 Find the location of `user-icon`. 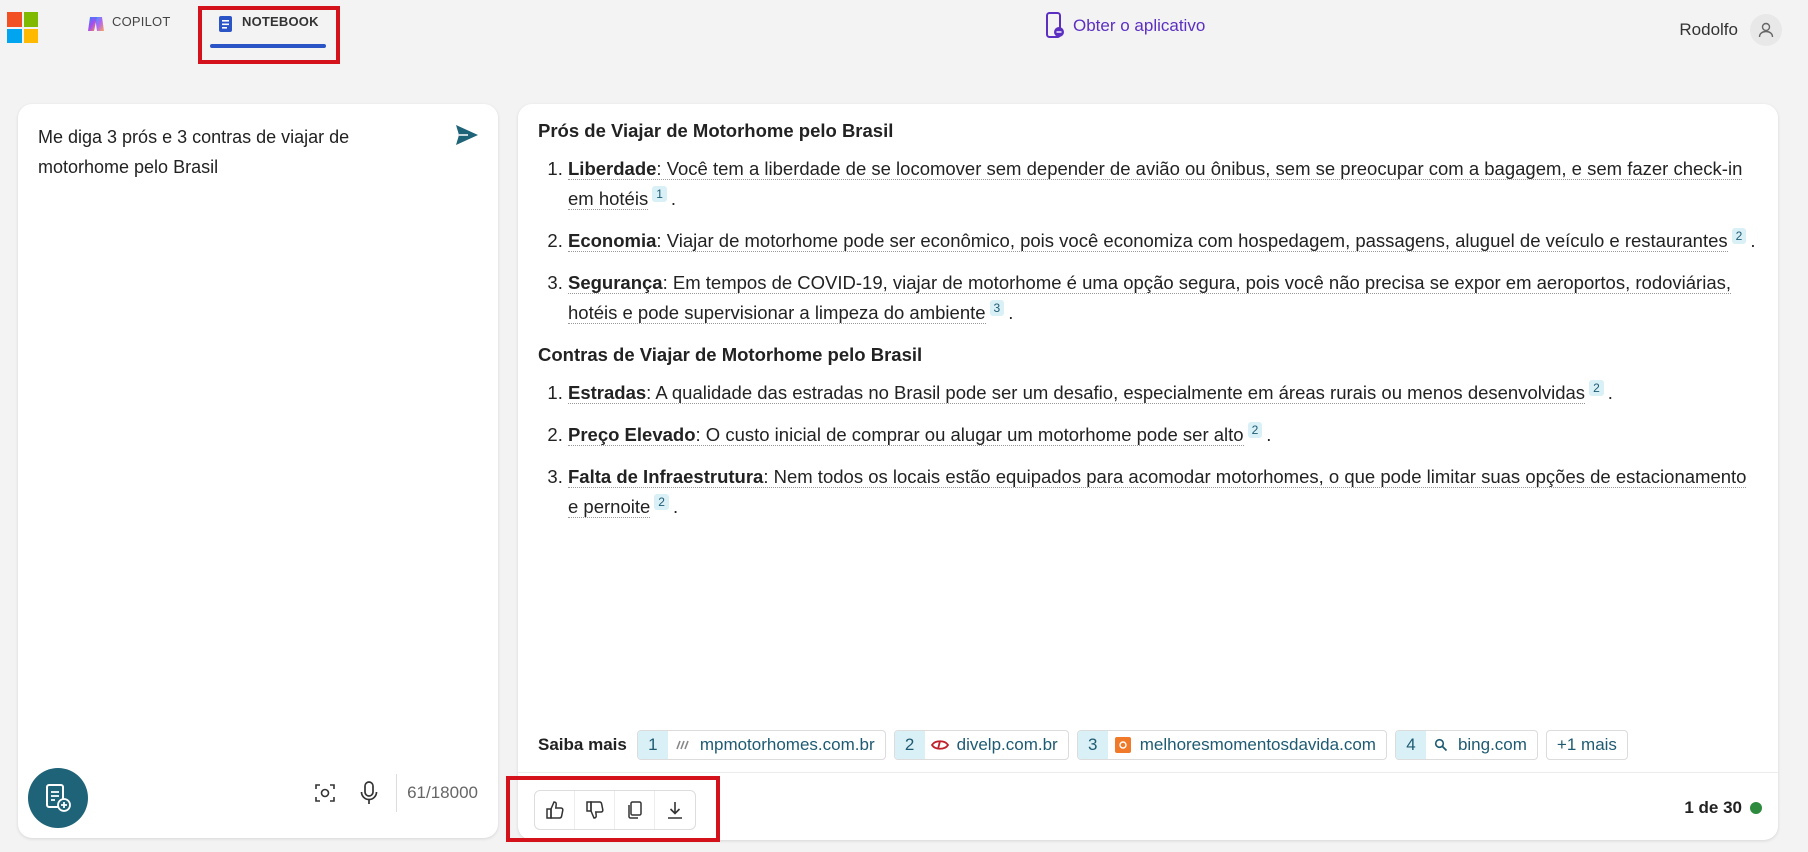

user-icon is located at coordinates (1766, 30).